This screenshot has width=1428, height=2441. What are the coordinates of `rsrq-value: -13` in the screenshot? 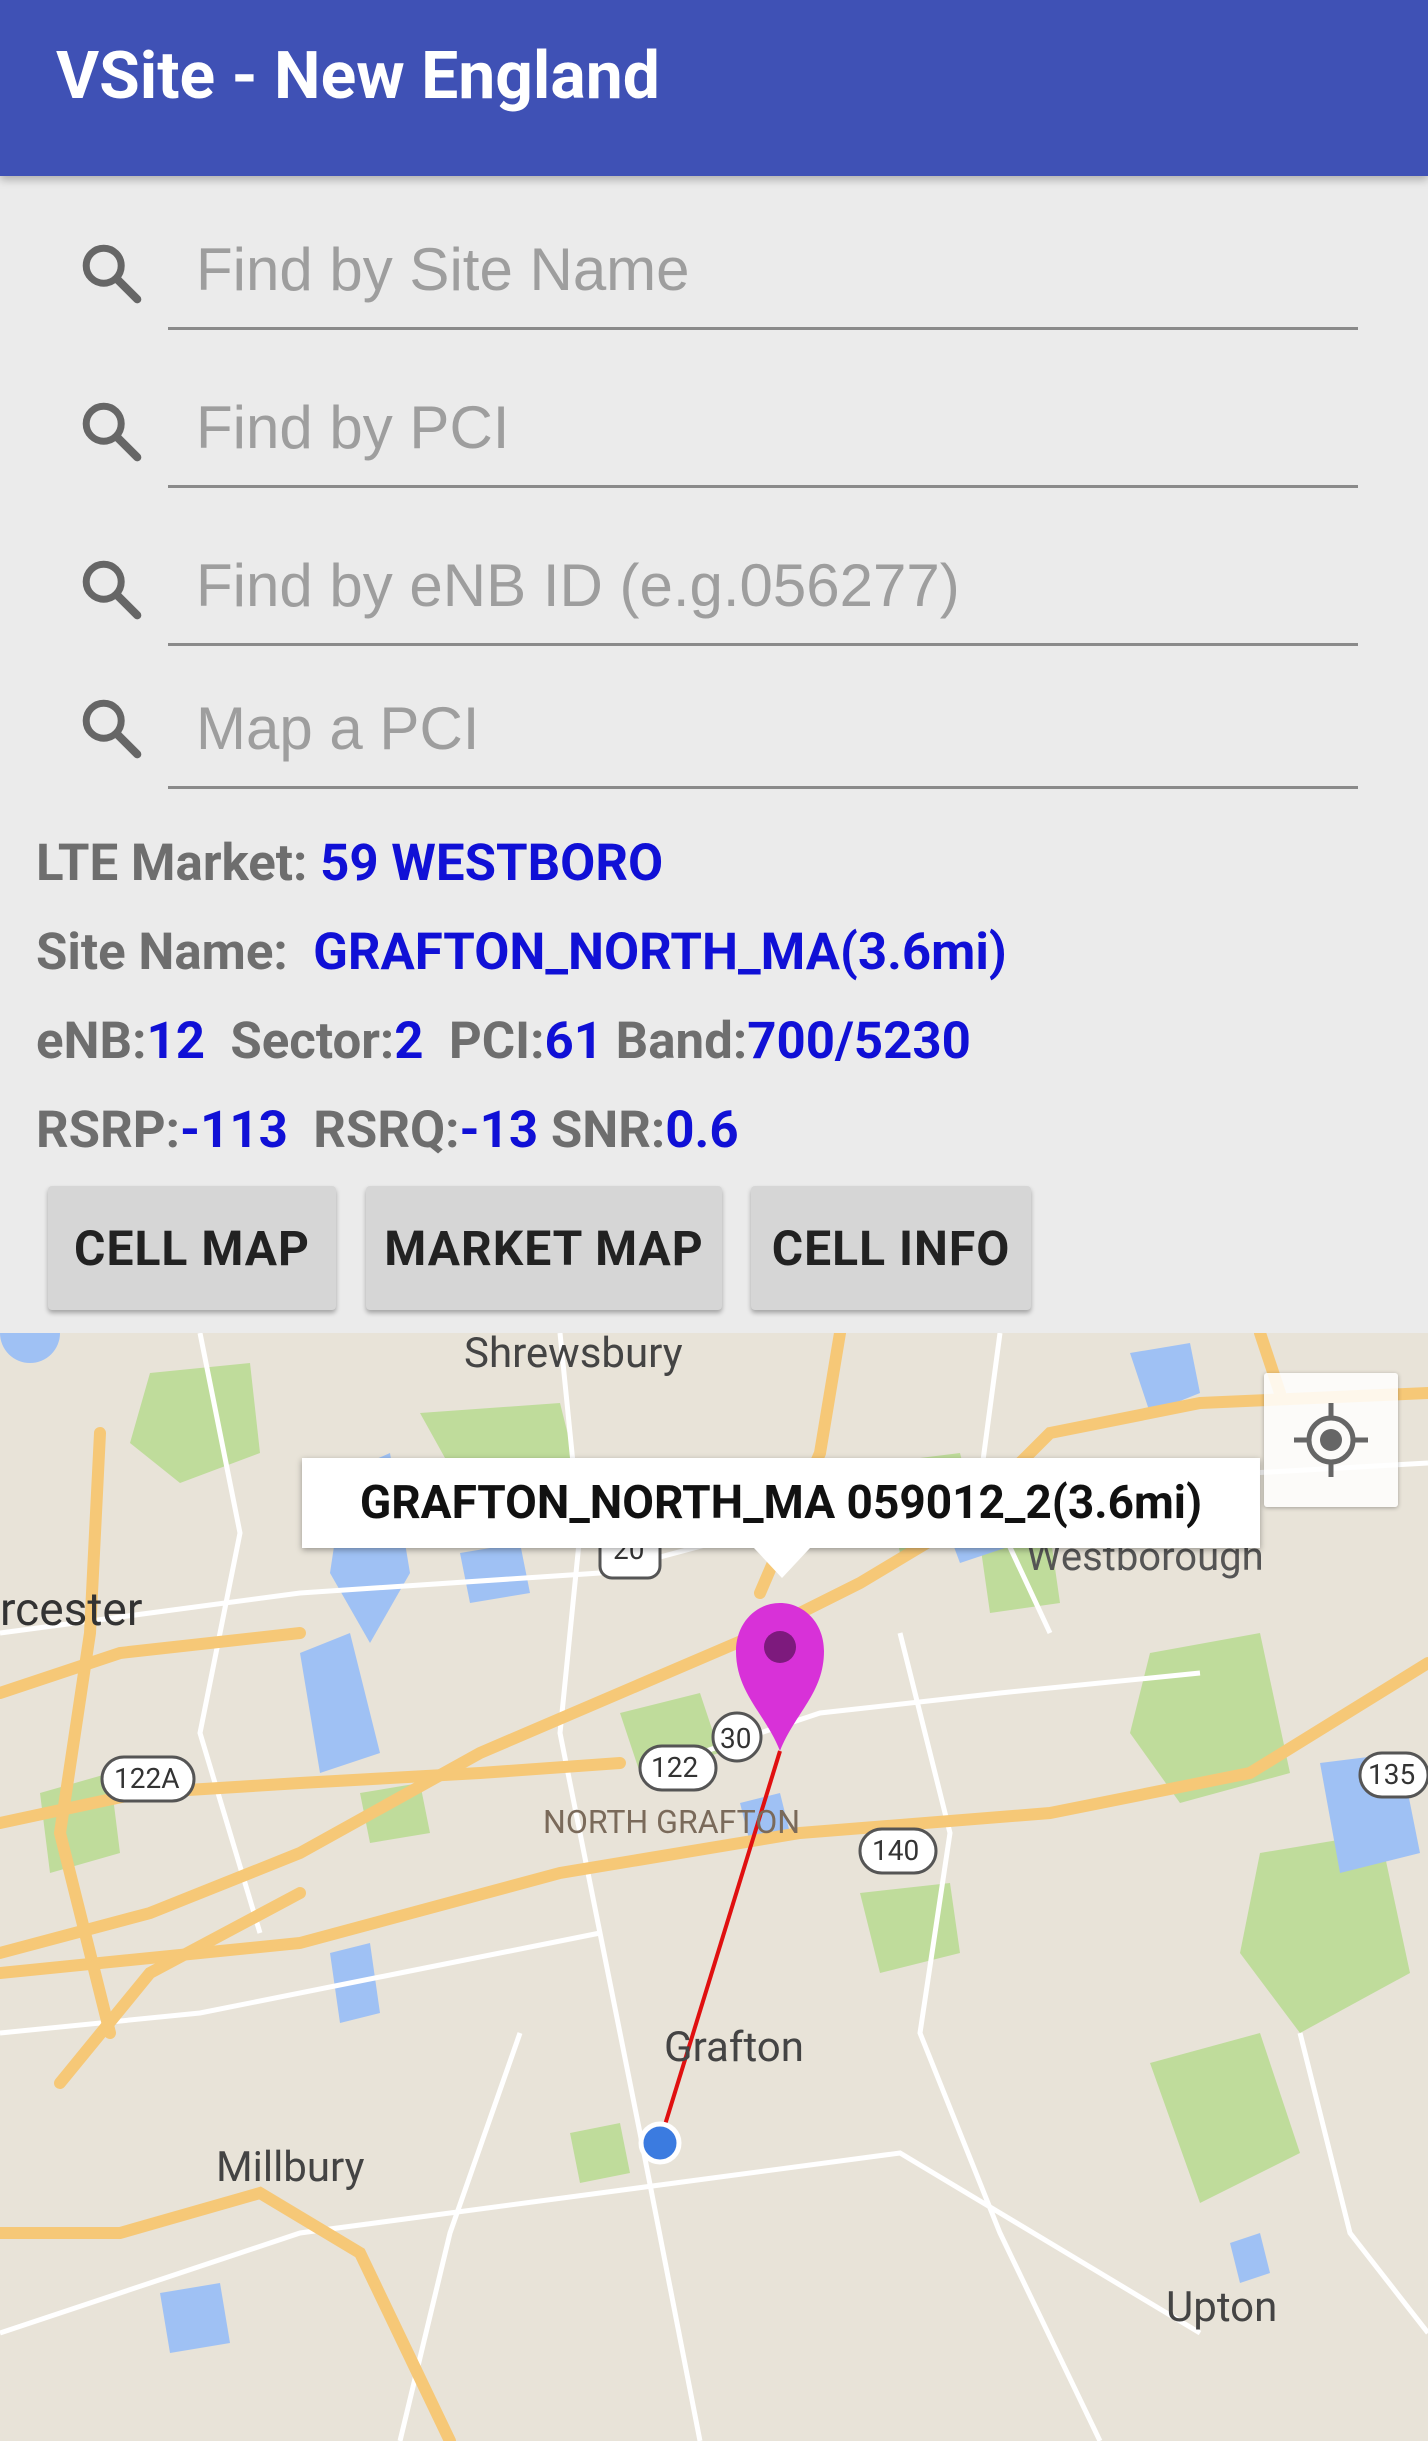 It's located at (499, 1130).